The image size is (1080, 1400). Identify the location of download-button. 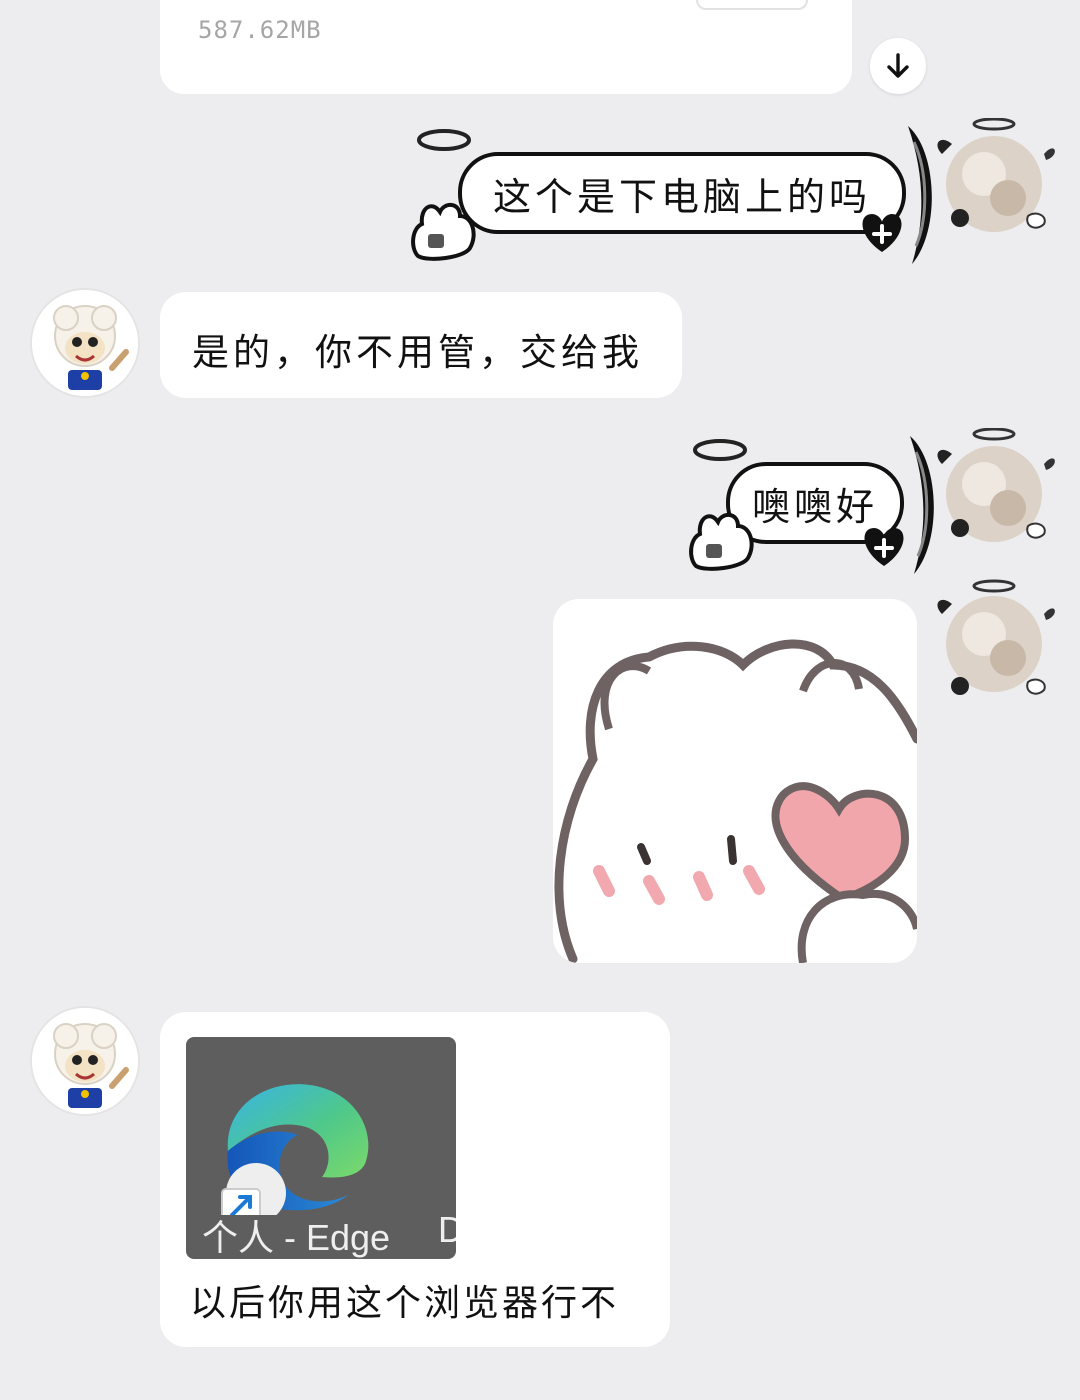
(898, 66).